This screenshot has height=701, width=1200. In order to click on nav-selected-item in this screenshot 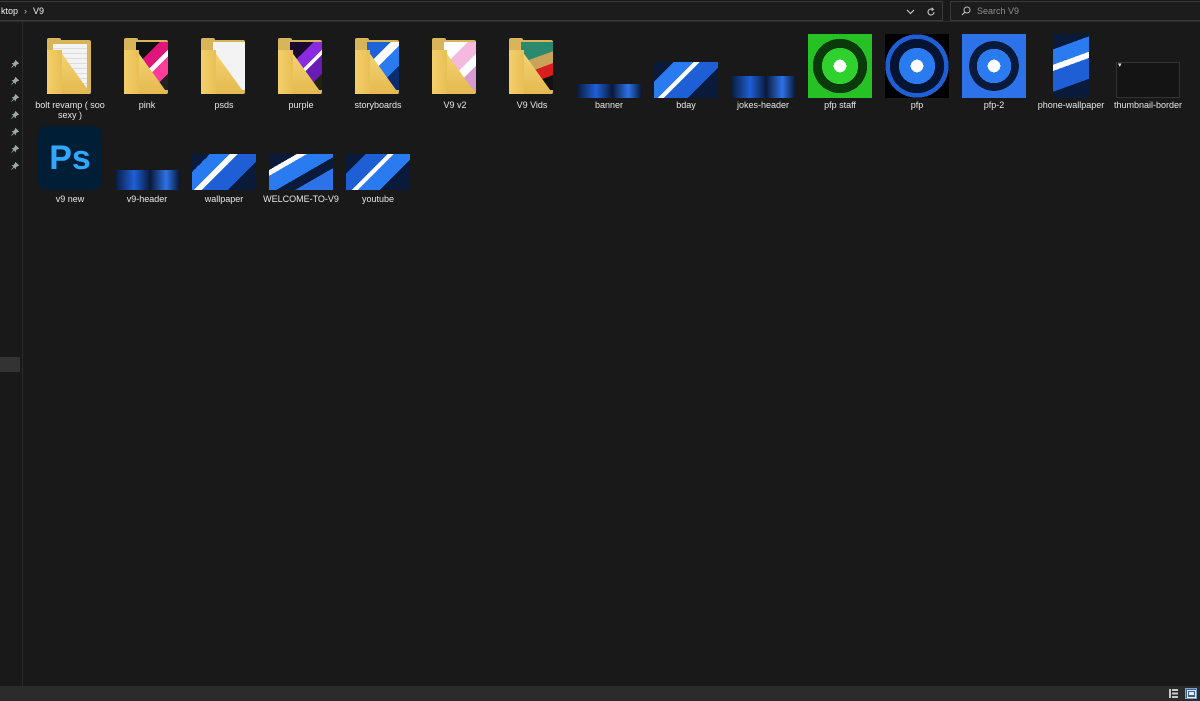, I will do `click(10, 364)`.